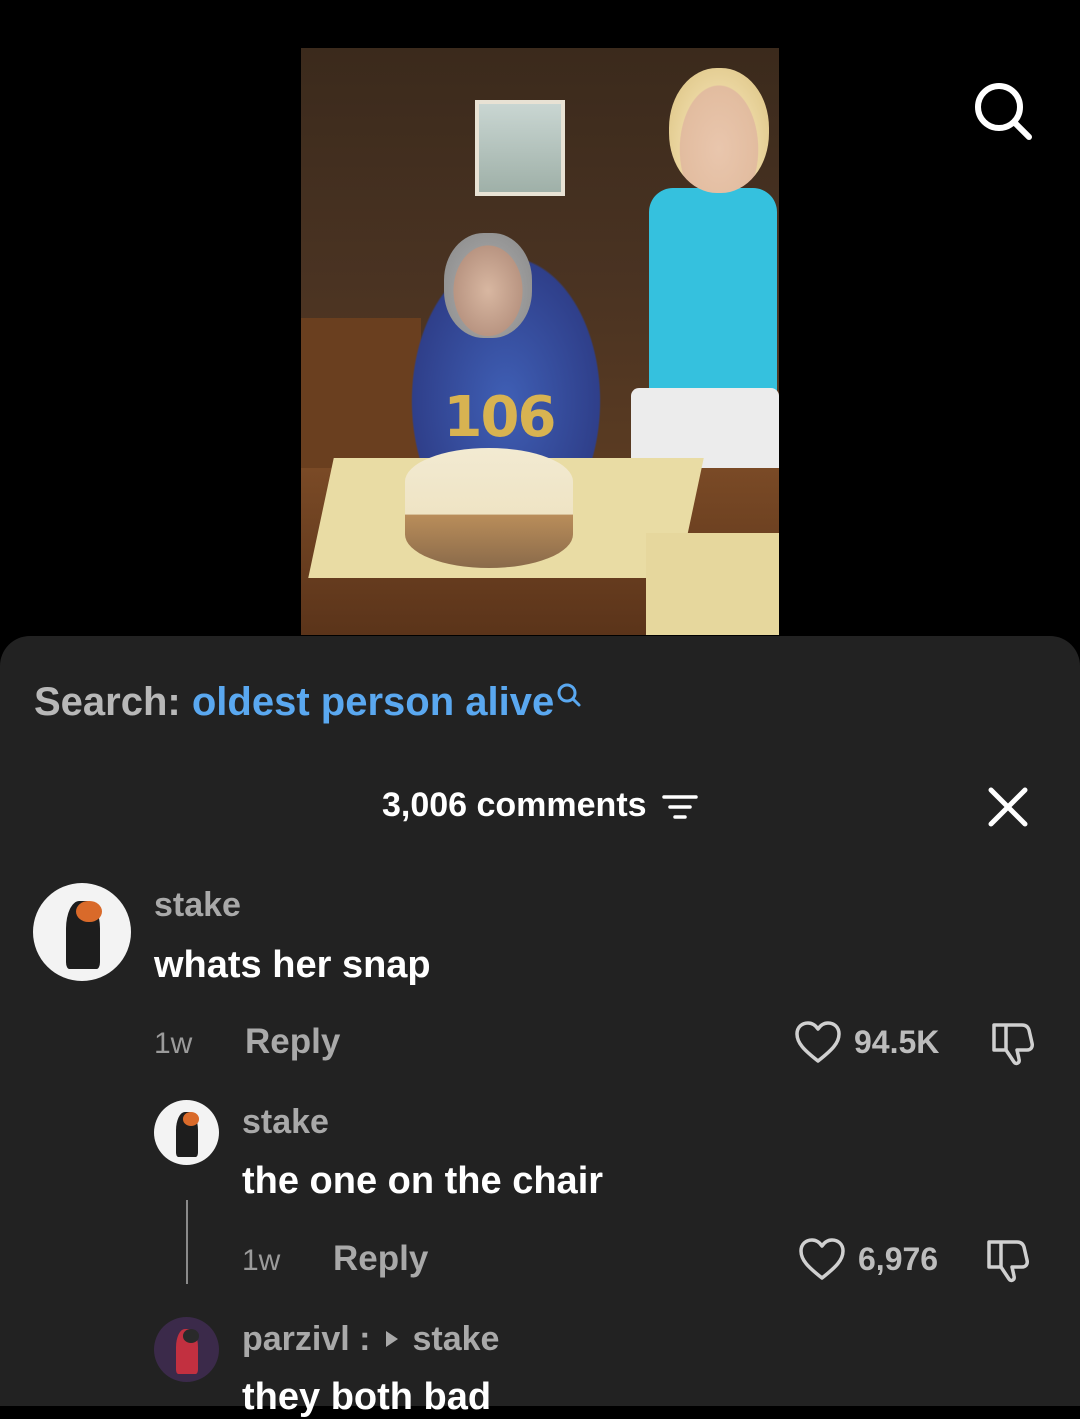  I want to click on thread-line, so click(187, 1242).